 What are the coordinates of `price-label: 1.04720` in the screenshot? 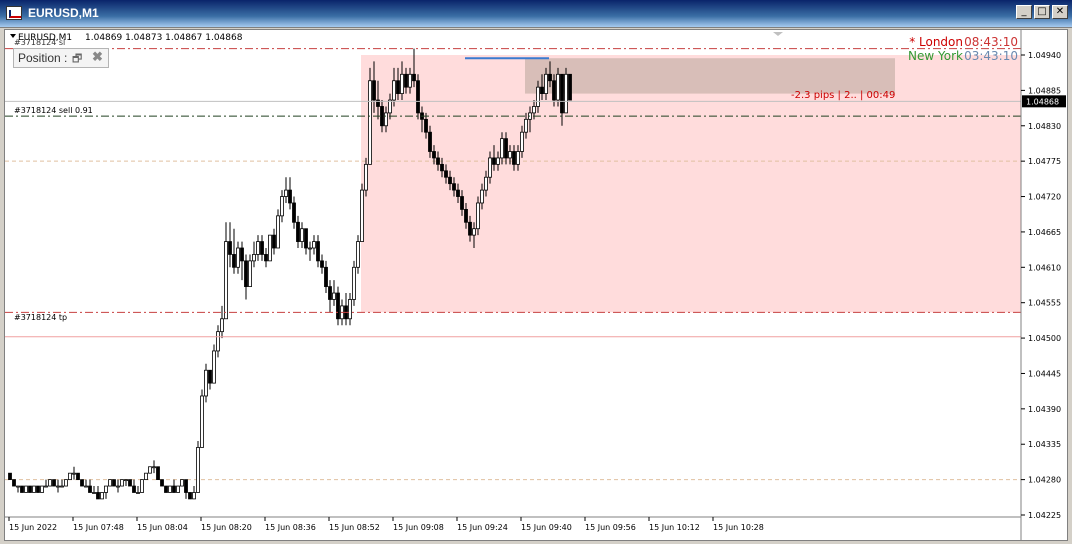 It's located at (1044, 197).